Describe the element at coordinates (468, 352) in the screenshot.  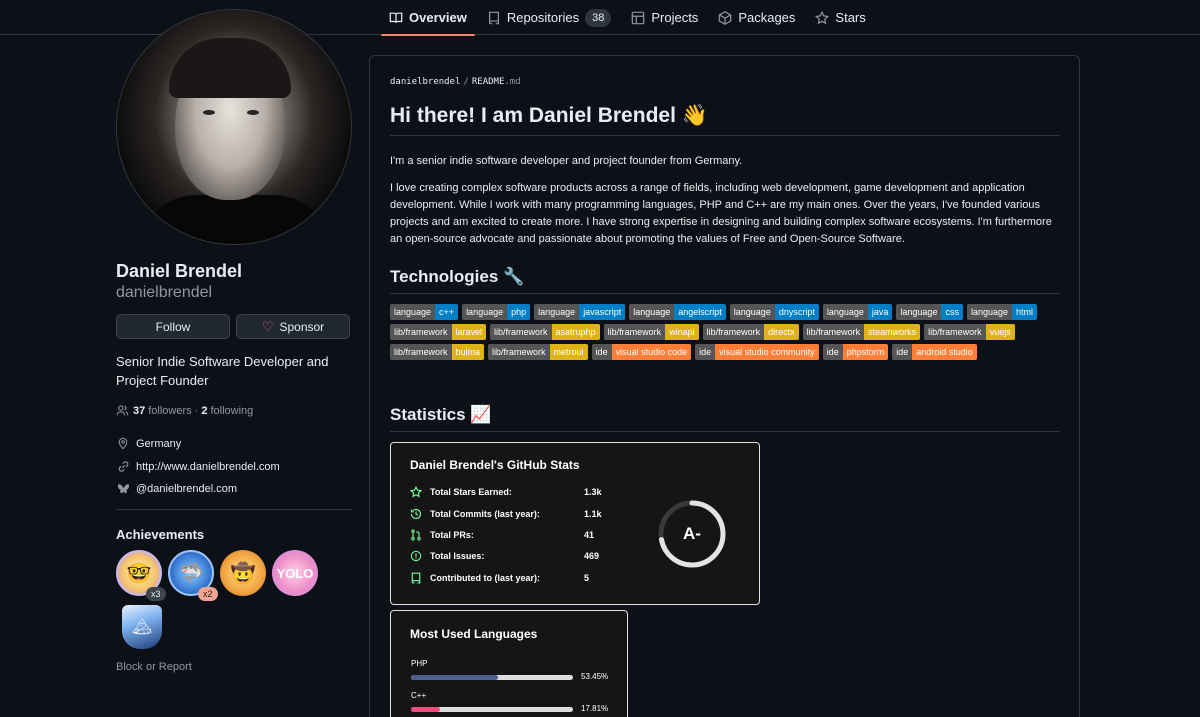
I see `tech-badge-value: bulma` at that location.